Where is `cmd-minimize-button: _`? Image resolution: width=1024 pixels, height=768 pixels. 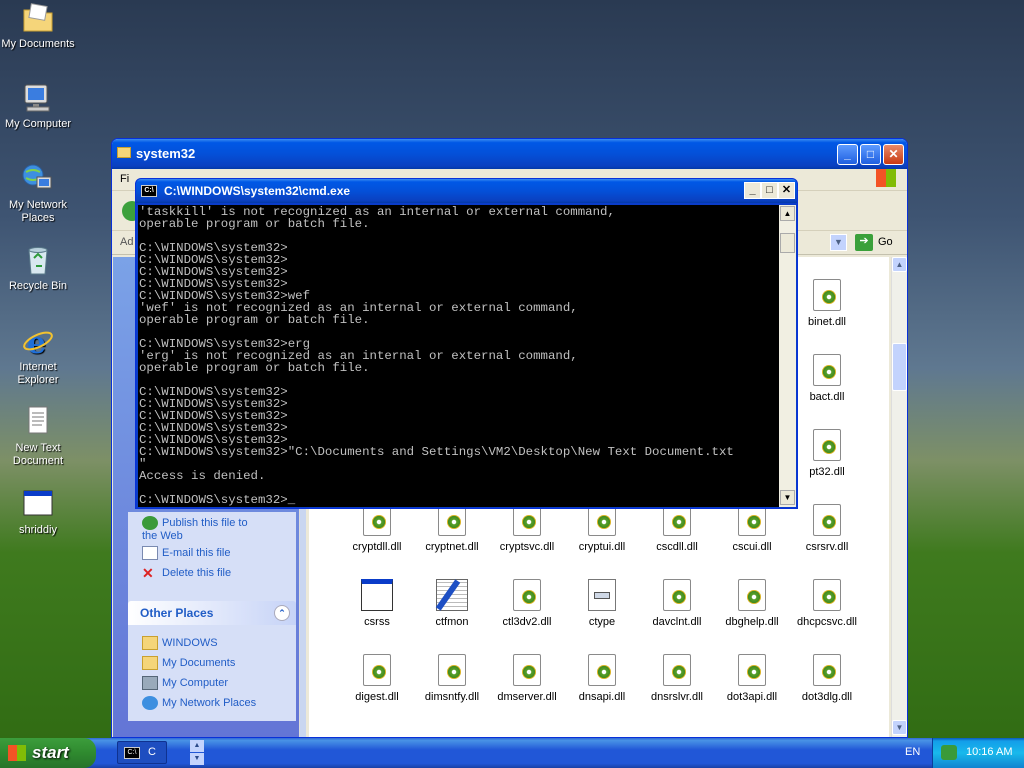
cmd-minimize-button: _ is located at coordinates (752, 190).